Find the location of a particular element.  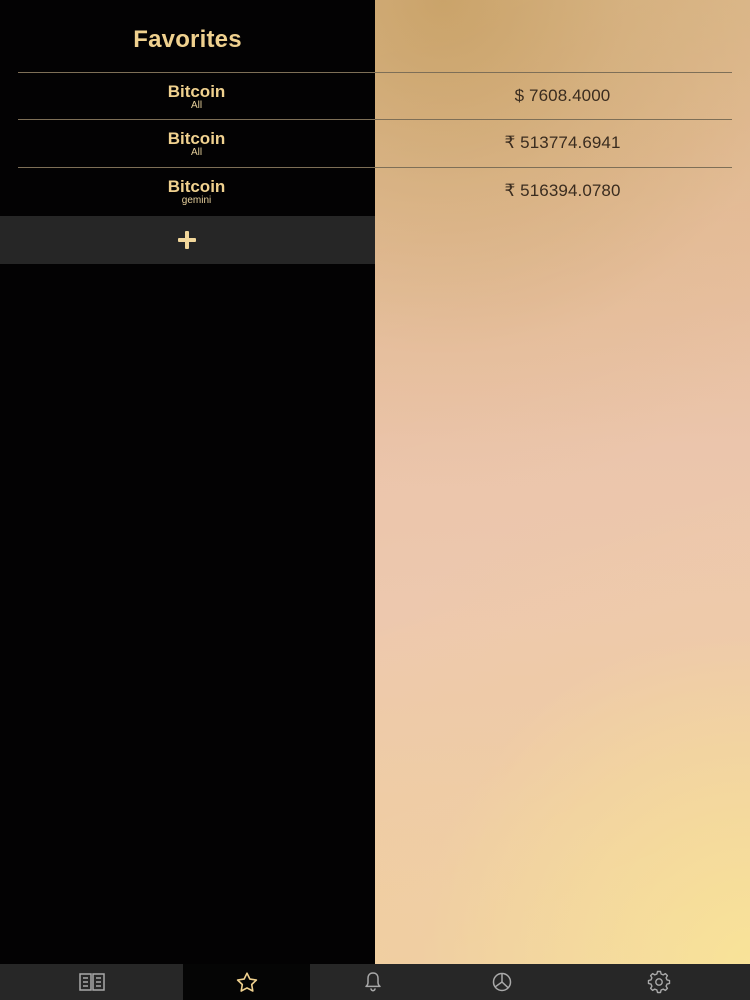

favorite-row: Bitcoin gemini ₹ 516394.0780 is located at coordinates (375, 191).